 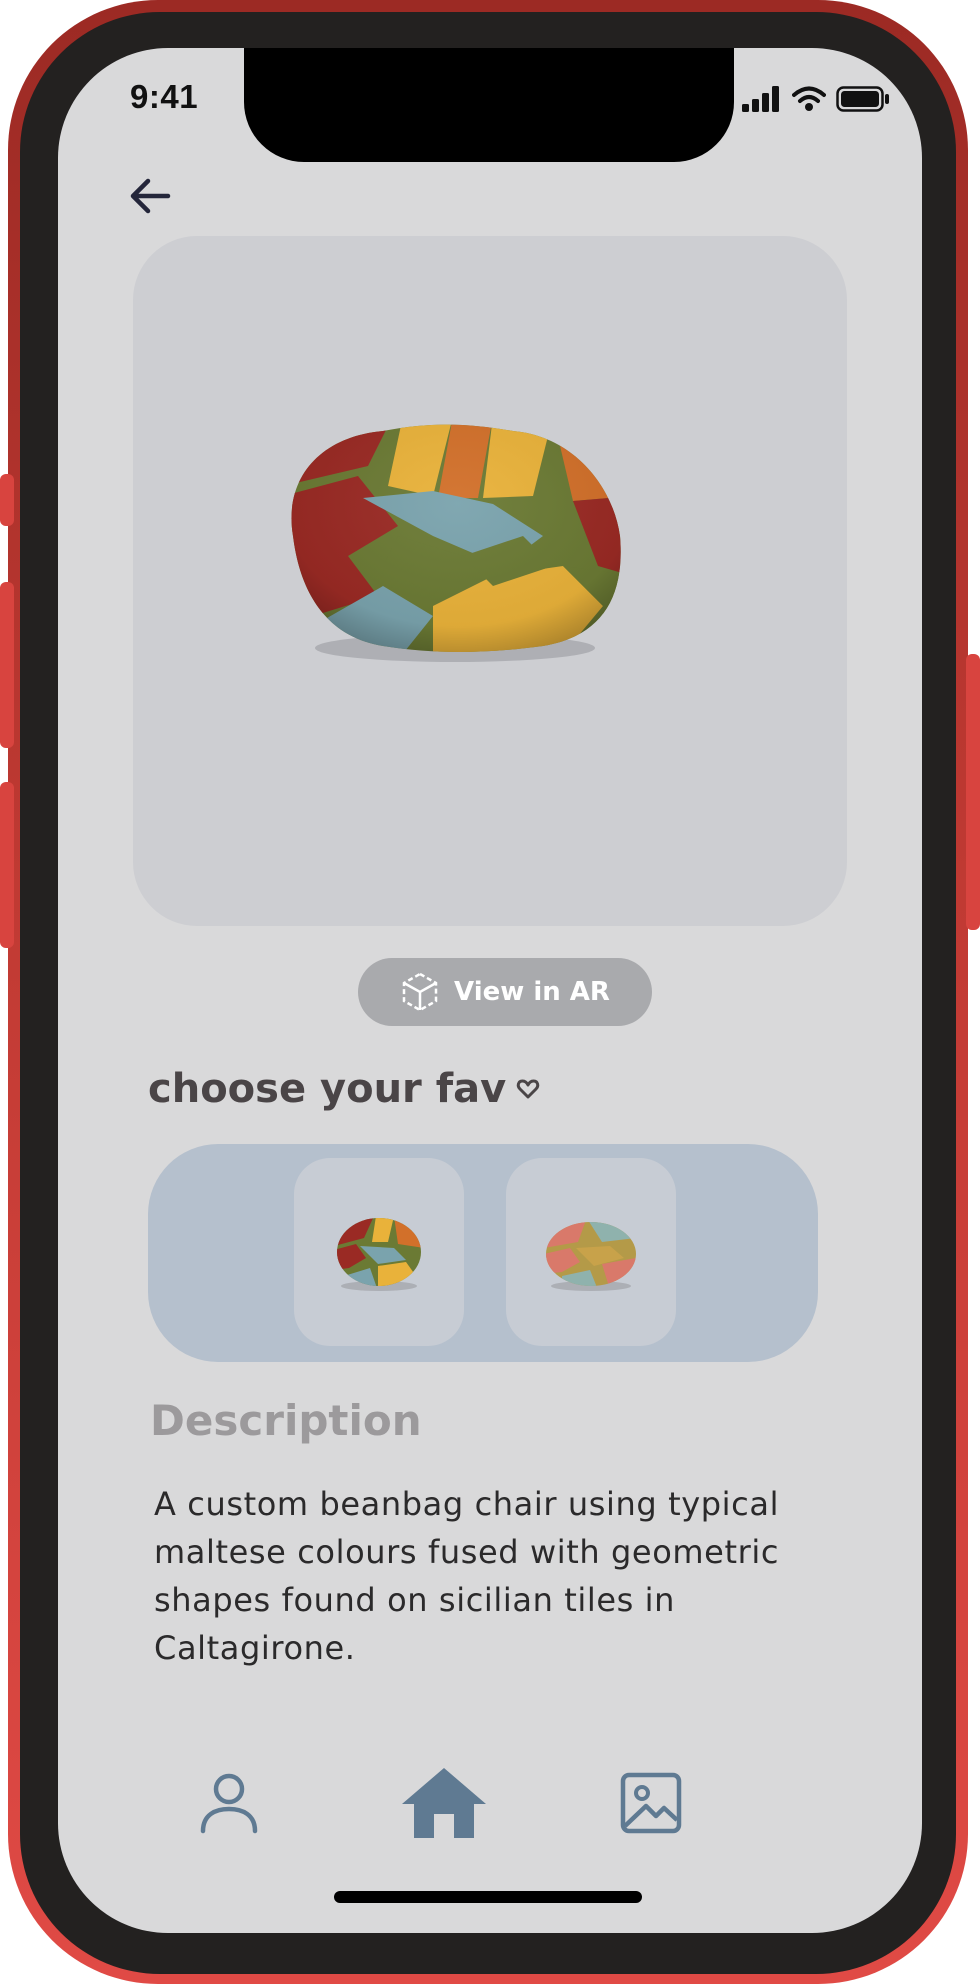 I want to click on volume-down-button, so click(x=7, y=865).